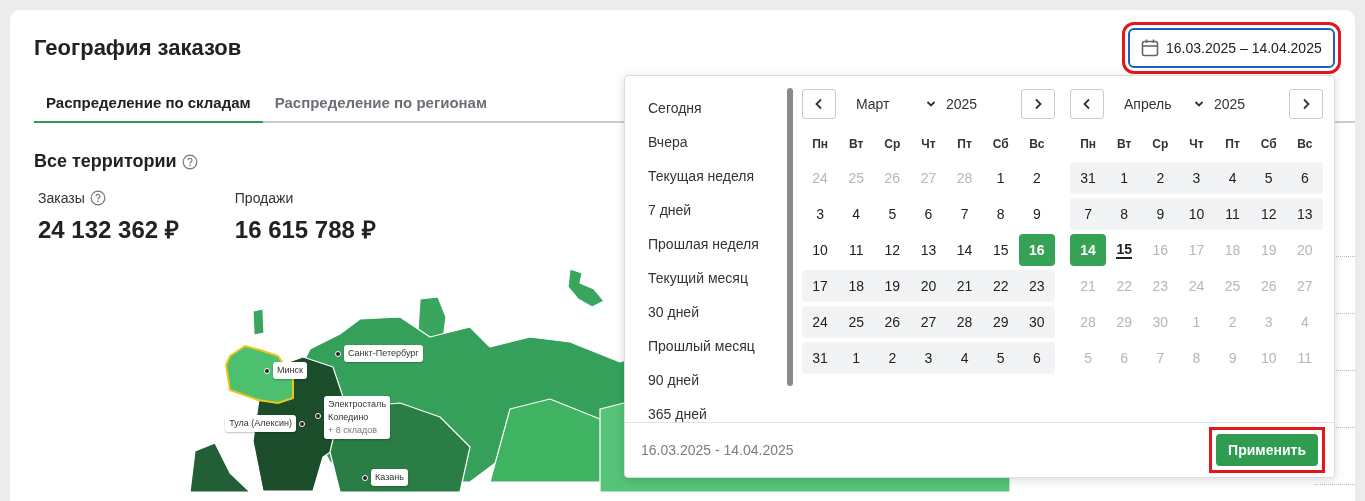 The width and height of the screenshot is (1365, 501). Describe the element at coordinates (1036, 322) in the screenshot. I see `calendar-day: 30` at that location.